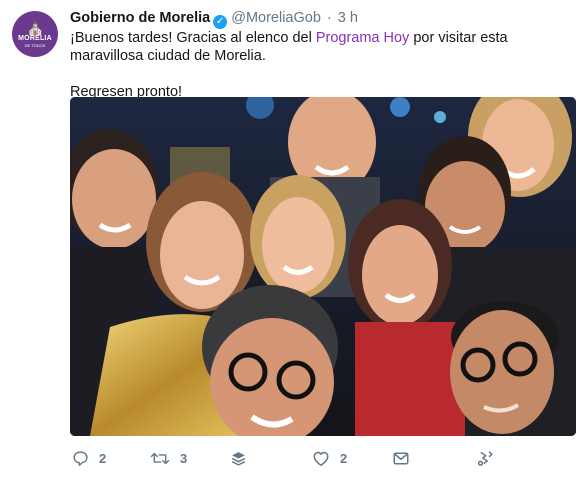 The image size is (587, 477). Describe the element at coordinates (35, 38) in the screenshot. I see `avatar-brand: MORELIA` at that location.